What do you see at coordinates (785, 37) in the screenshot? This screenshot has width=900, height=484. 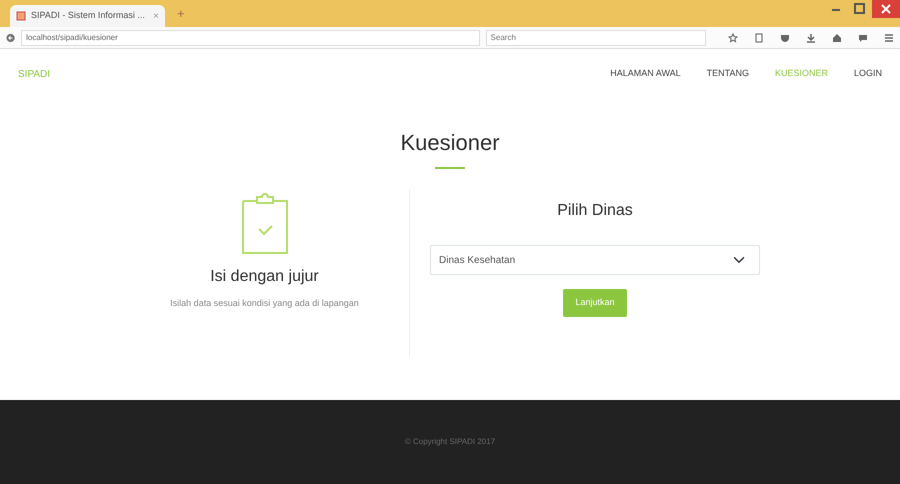 I see `shield-icon` at bounding box center [785, 37].